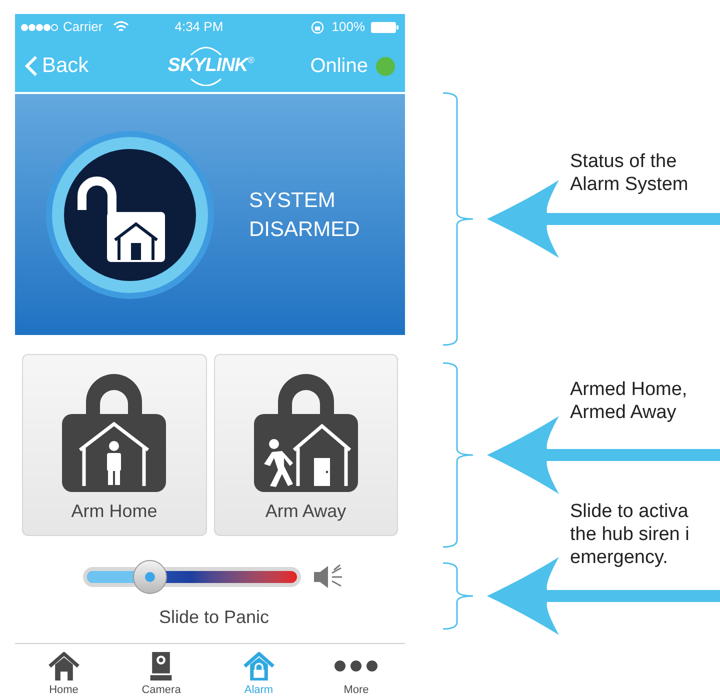 This screenshot has width=720, height=698. What do you see at coordinates (83, 27) in the screenshot?
I see `carrier-name: Carrier` at bounding box center [83, 27].